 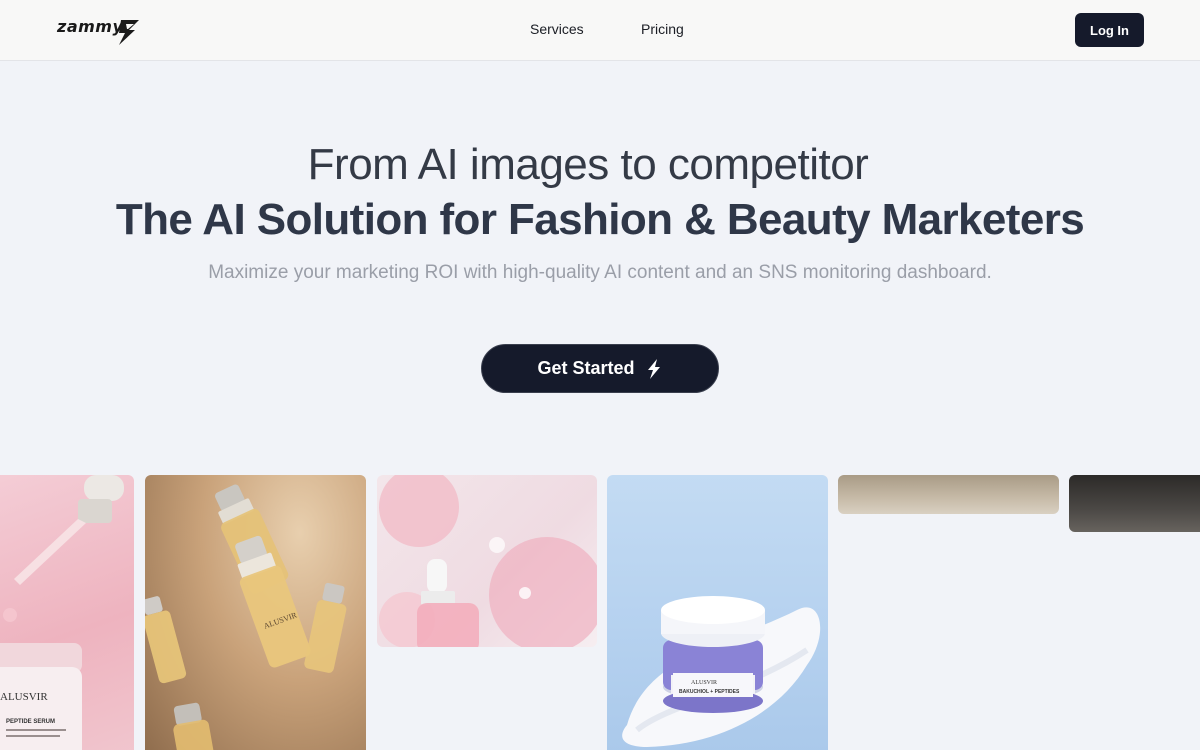 What do you see at coordinates (586, 368) in the screenshot?
I see `get-started-label: Get Started` at bounding box center [586, 368].